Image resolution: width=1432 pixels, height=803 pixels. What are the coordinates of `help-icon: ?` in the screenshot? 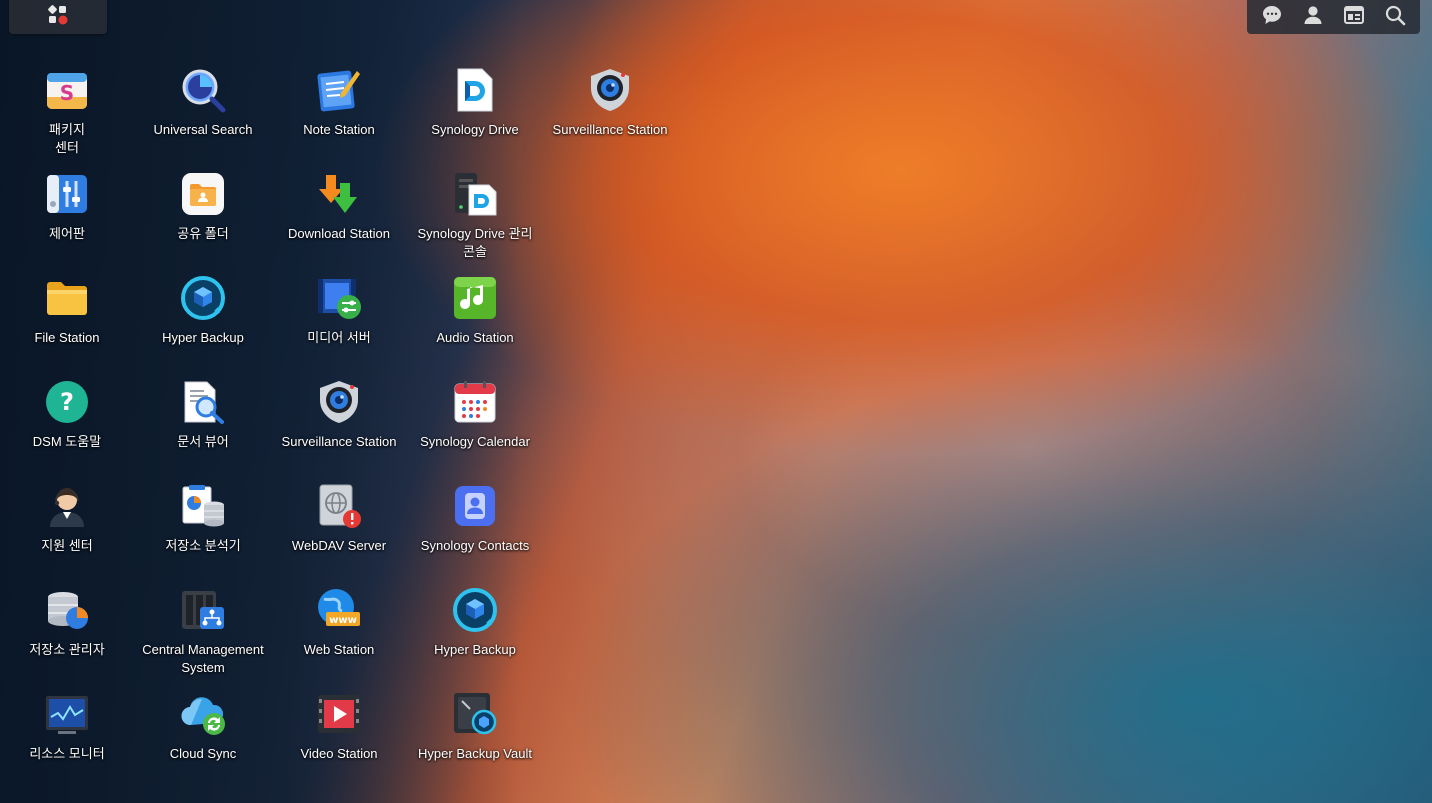 It's located at (67, 402).